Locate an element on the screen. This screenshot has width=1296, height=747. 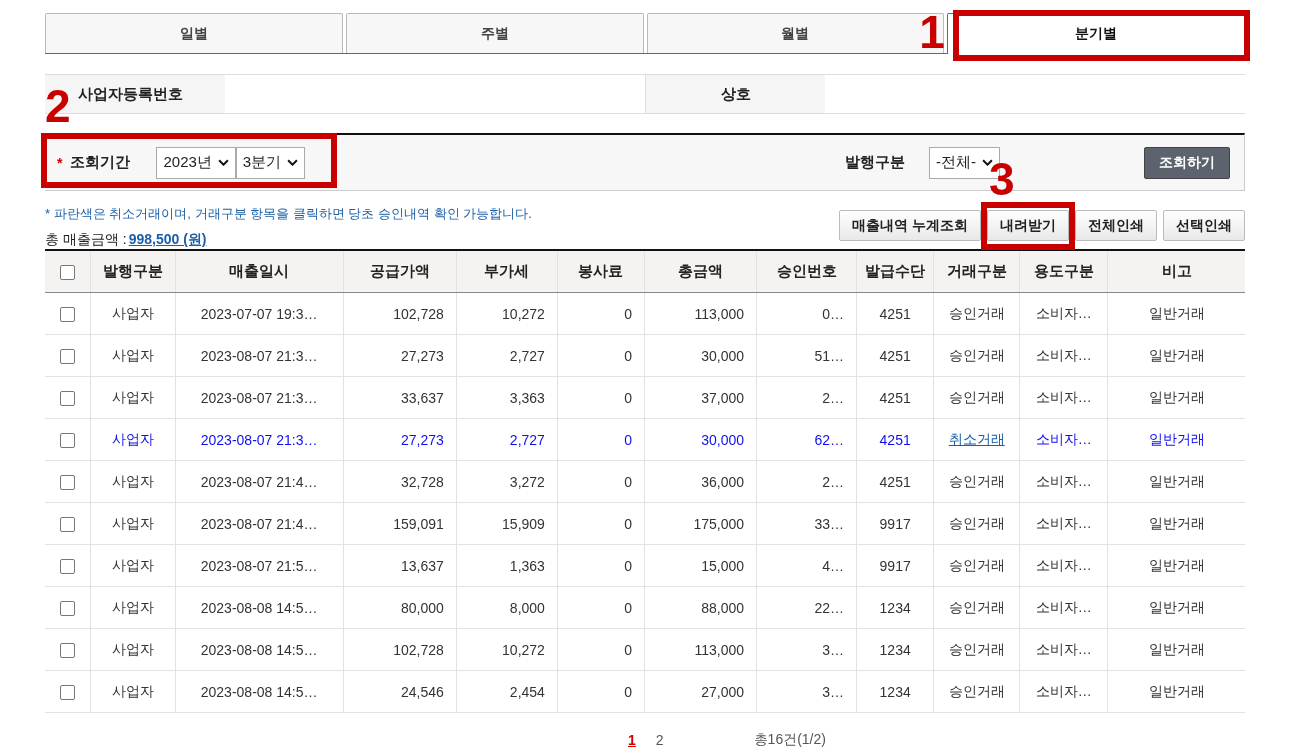
table-cell: 3,363 is located at coordinates (507, 397).